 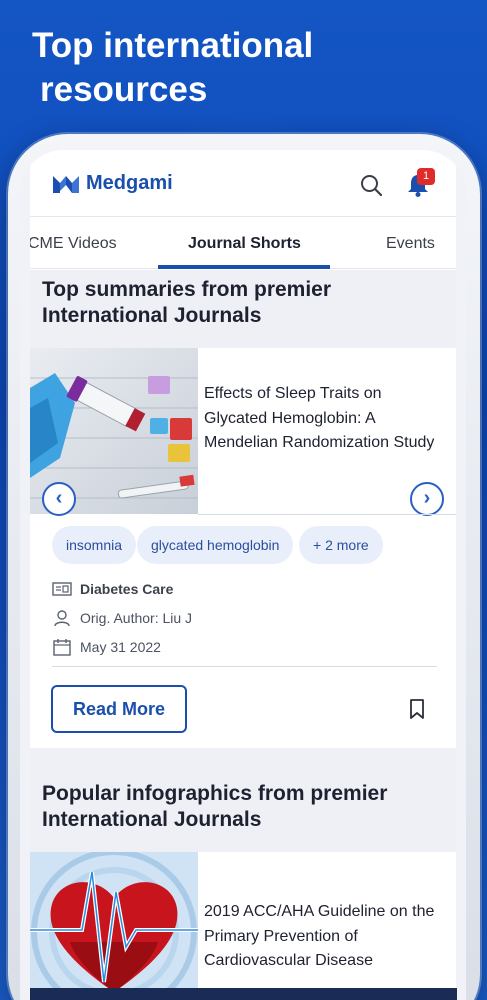 What do you see at coordinates (94, 545) in the screenshot?
I see `tag-chip: insomnia` at bounding box center [94, 545].